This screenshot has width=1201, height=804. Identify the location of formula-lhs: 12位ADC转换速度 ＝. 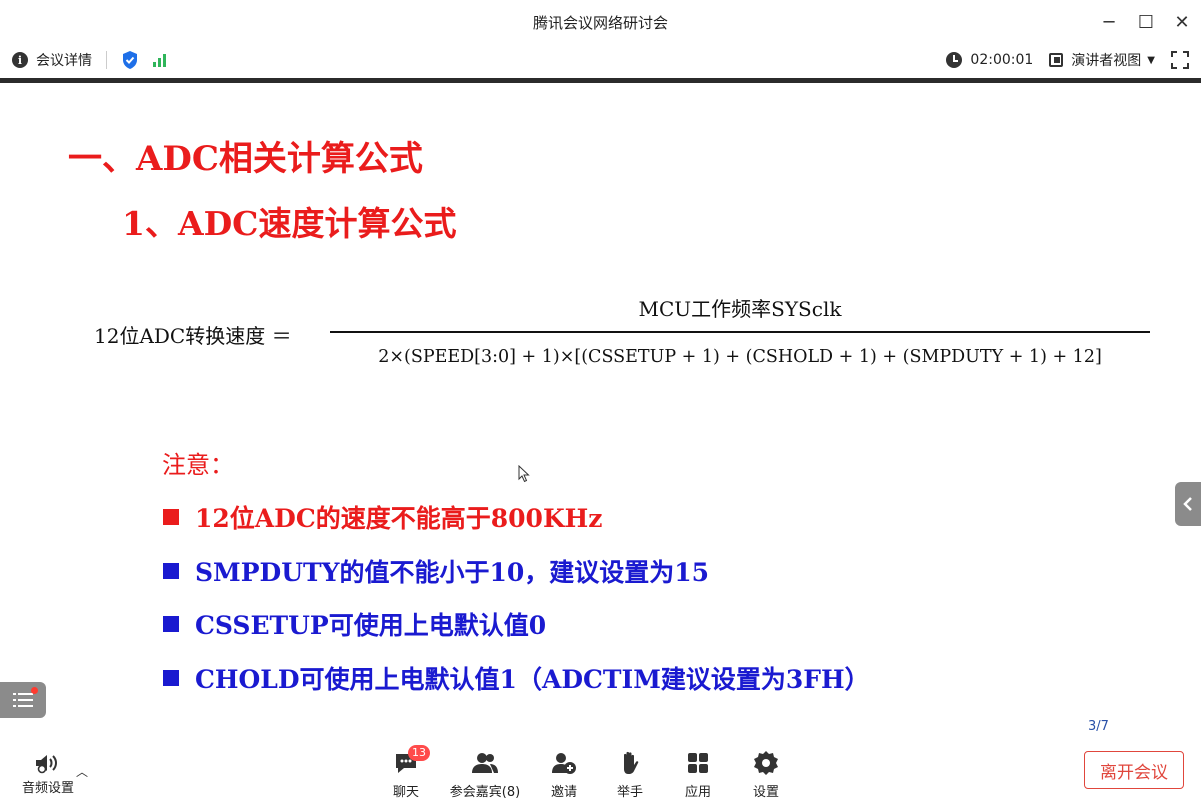
(193, 336).